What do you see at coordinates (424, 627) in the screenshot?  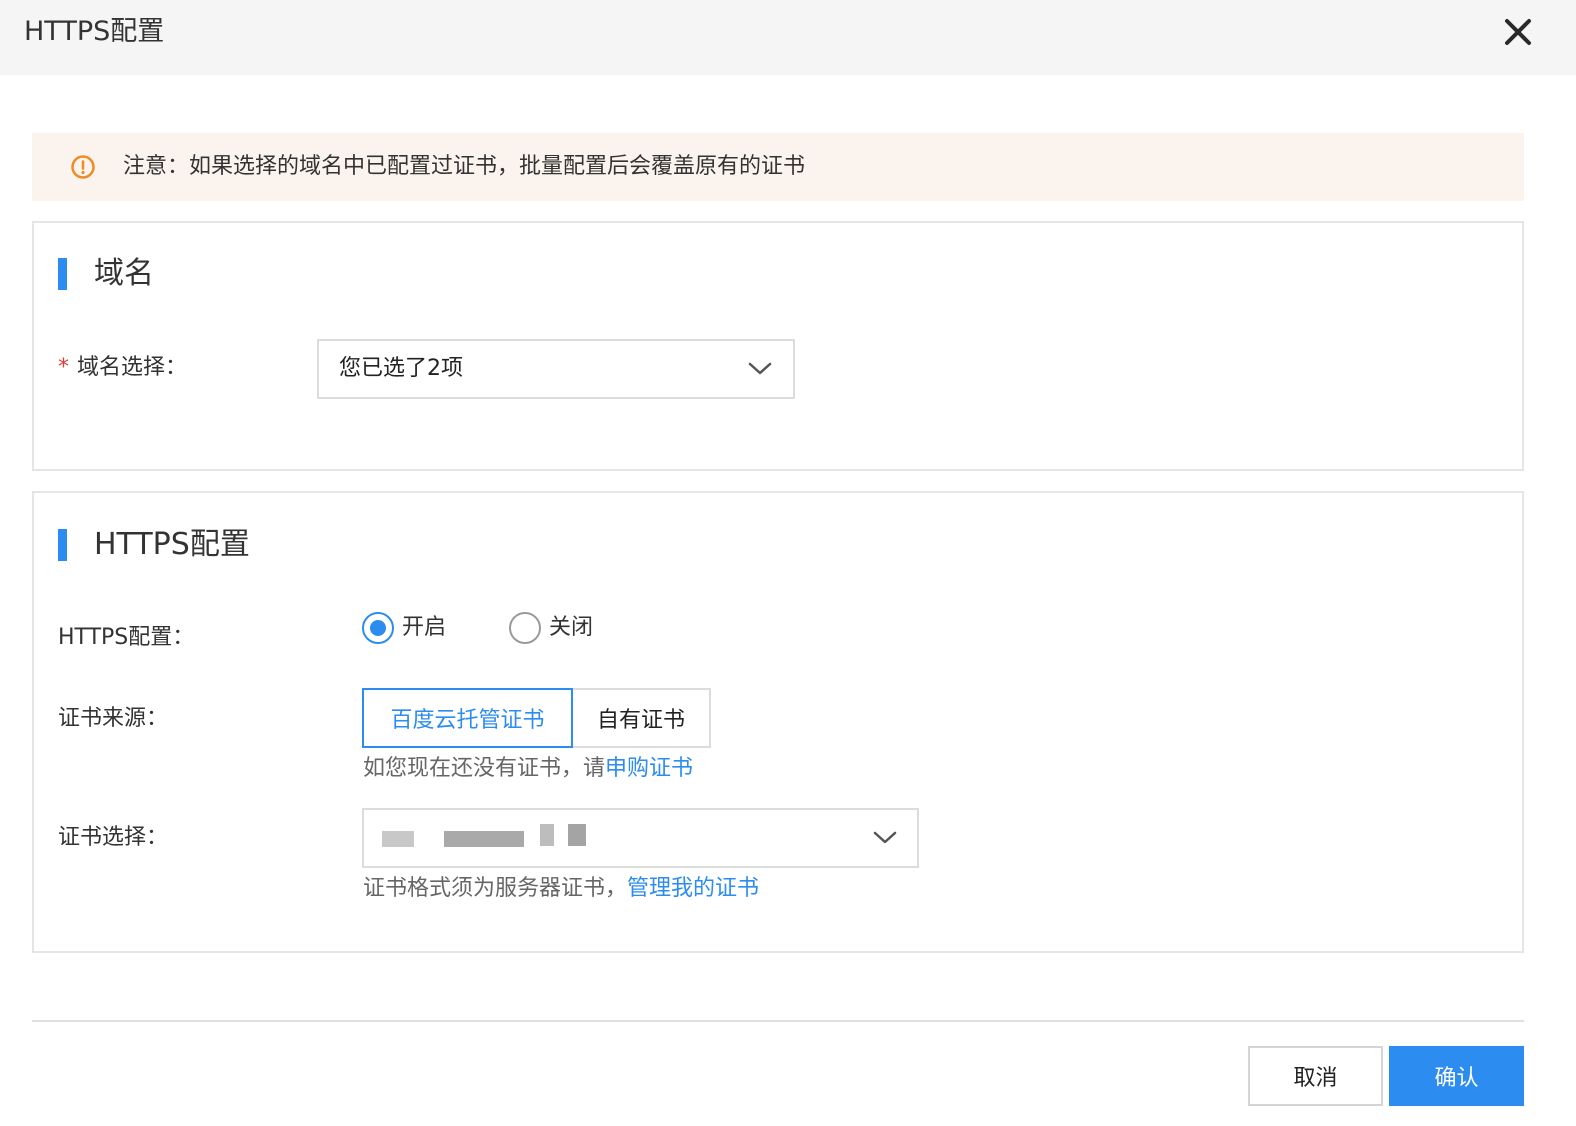 I see `radio-https-on-label: 开启` at bounding box center [424, 627].